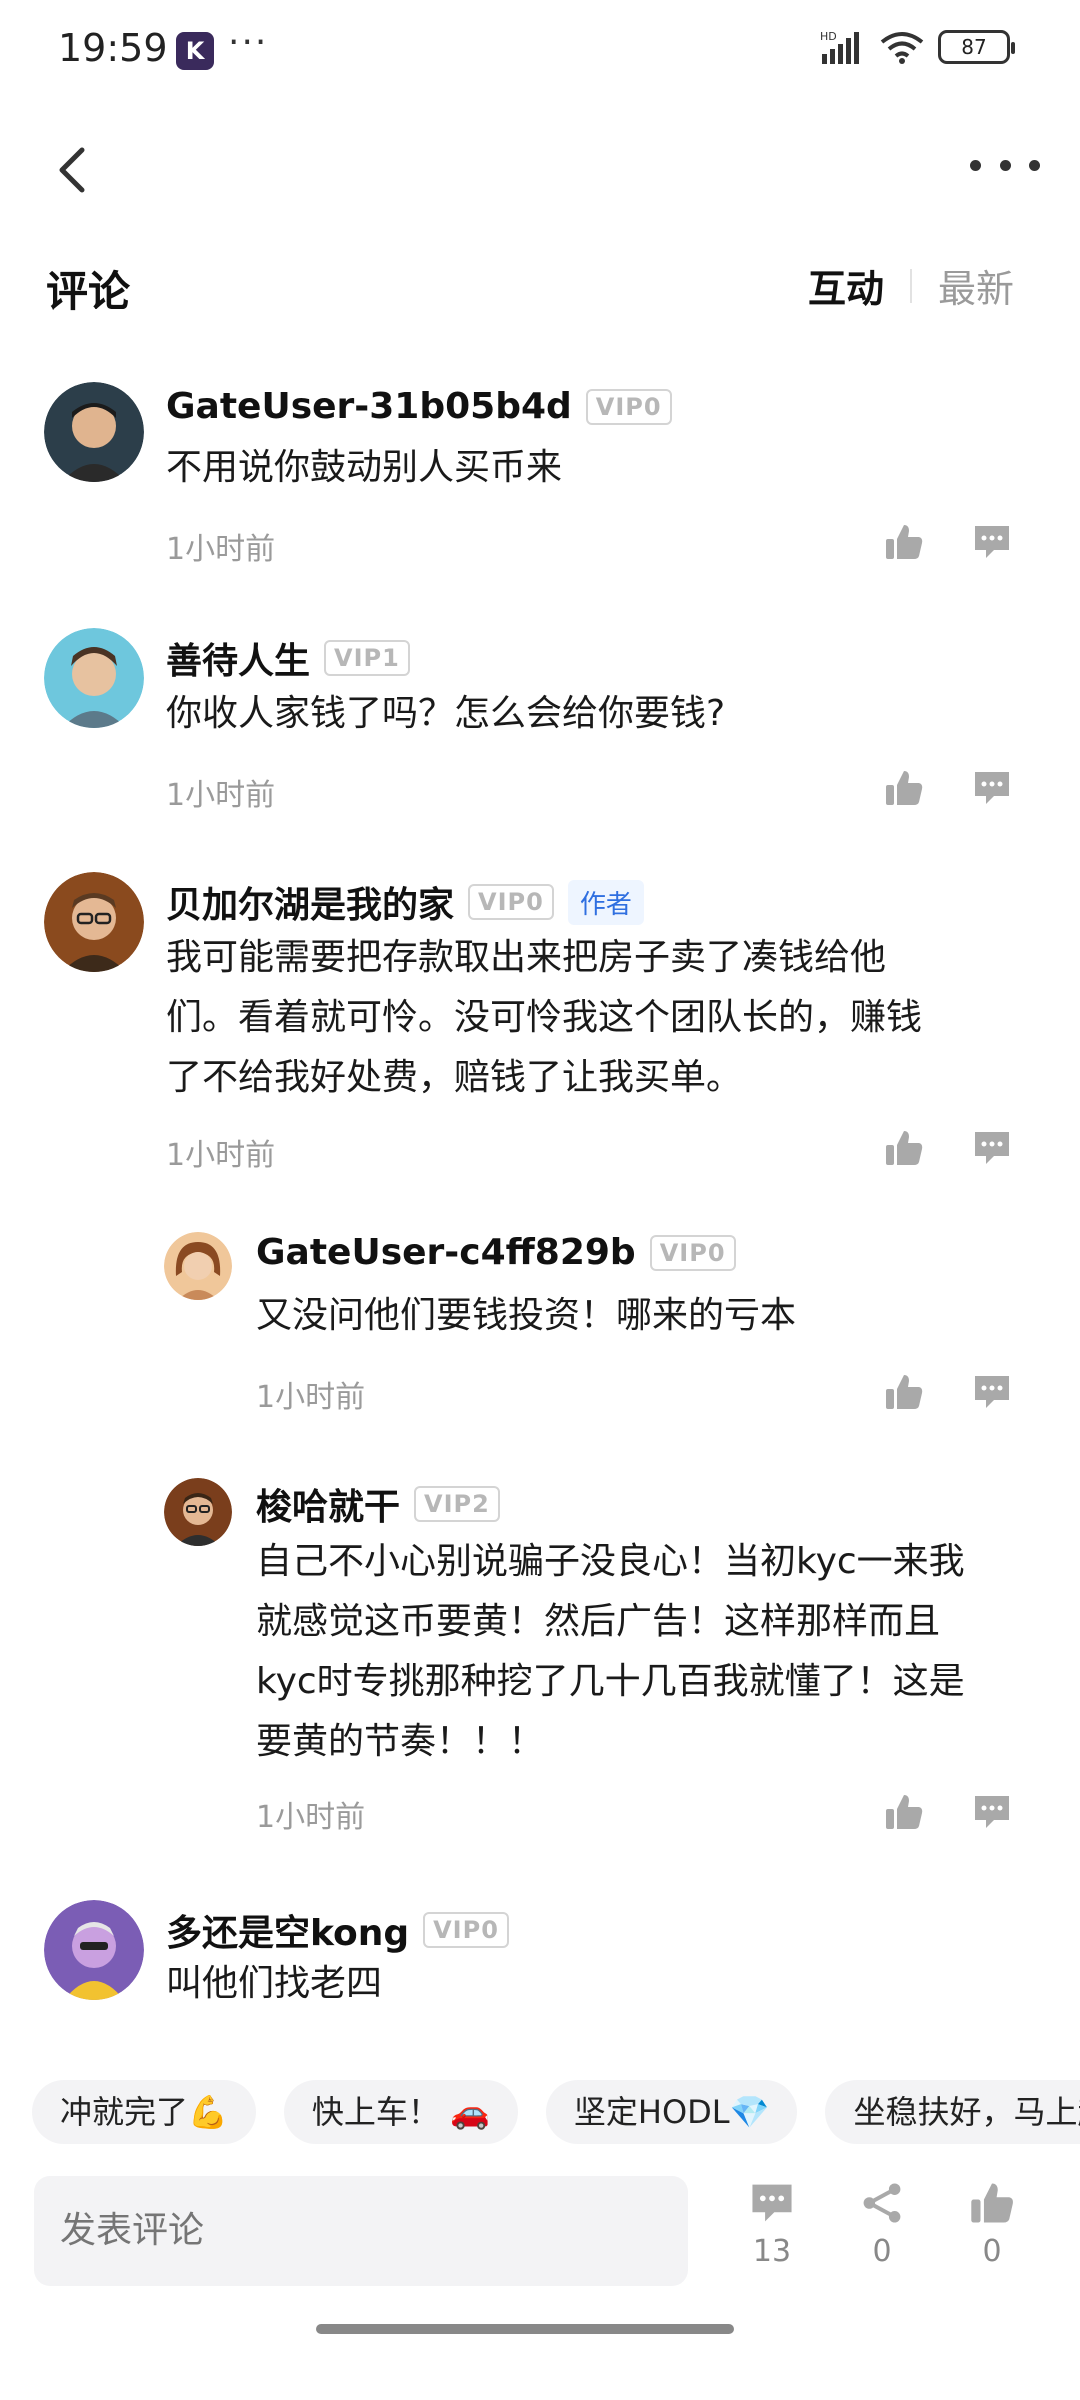 The image size is (1080, 2400). I want to click on quick-reply-chip: 冲就完了💪, so click(144, 2112).